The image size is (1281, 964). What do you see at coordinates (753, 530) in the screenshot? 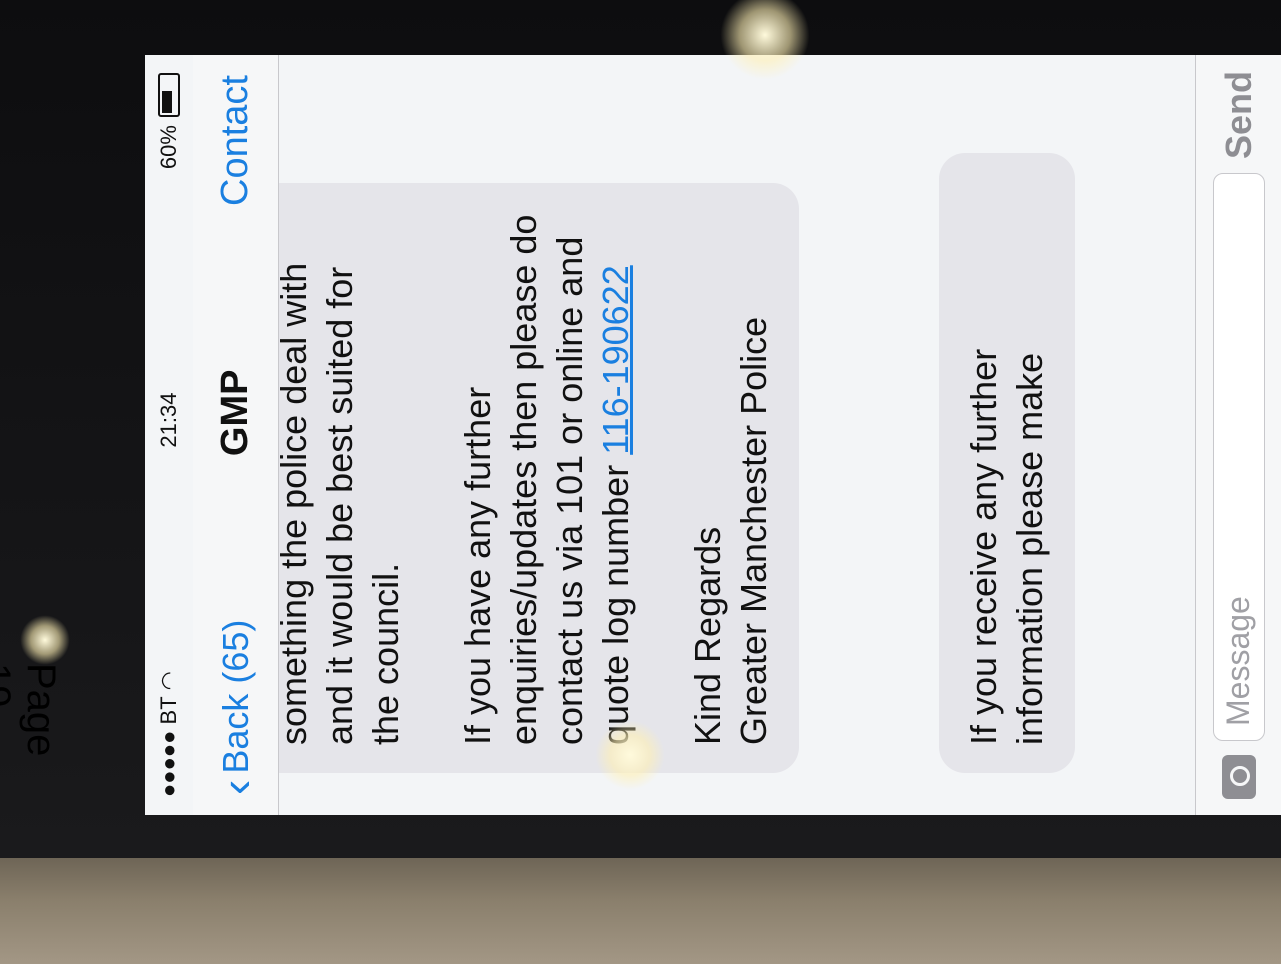
I see `signature: Greater Manchester Police` at bounding box center [753, 530].